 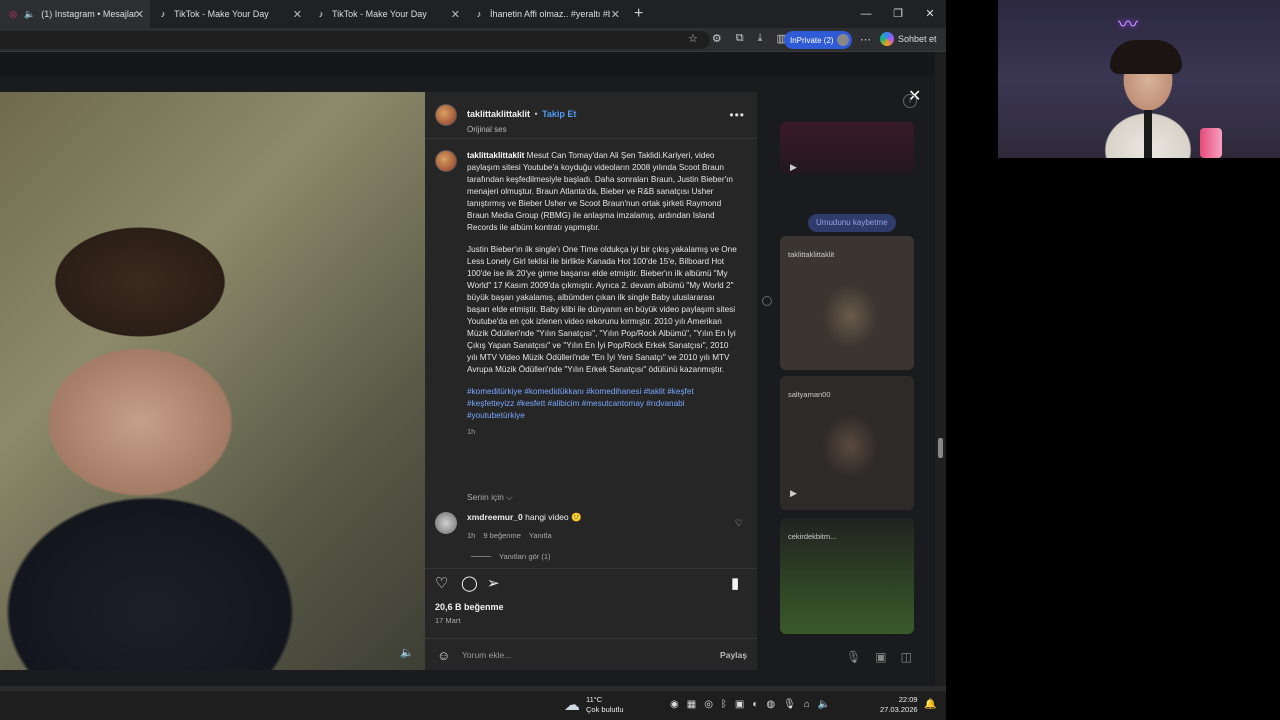 I want to click on tab-tiktok-2: ♪ TikTok - Make Your Day ✕, so click(x=387, y=14).